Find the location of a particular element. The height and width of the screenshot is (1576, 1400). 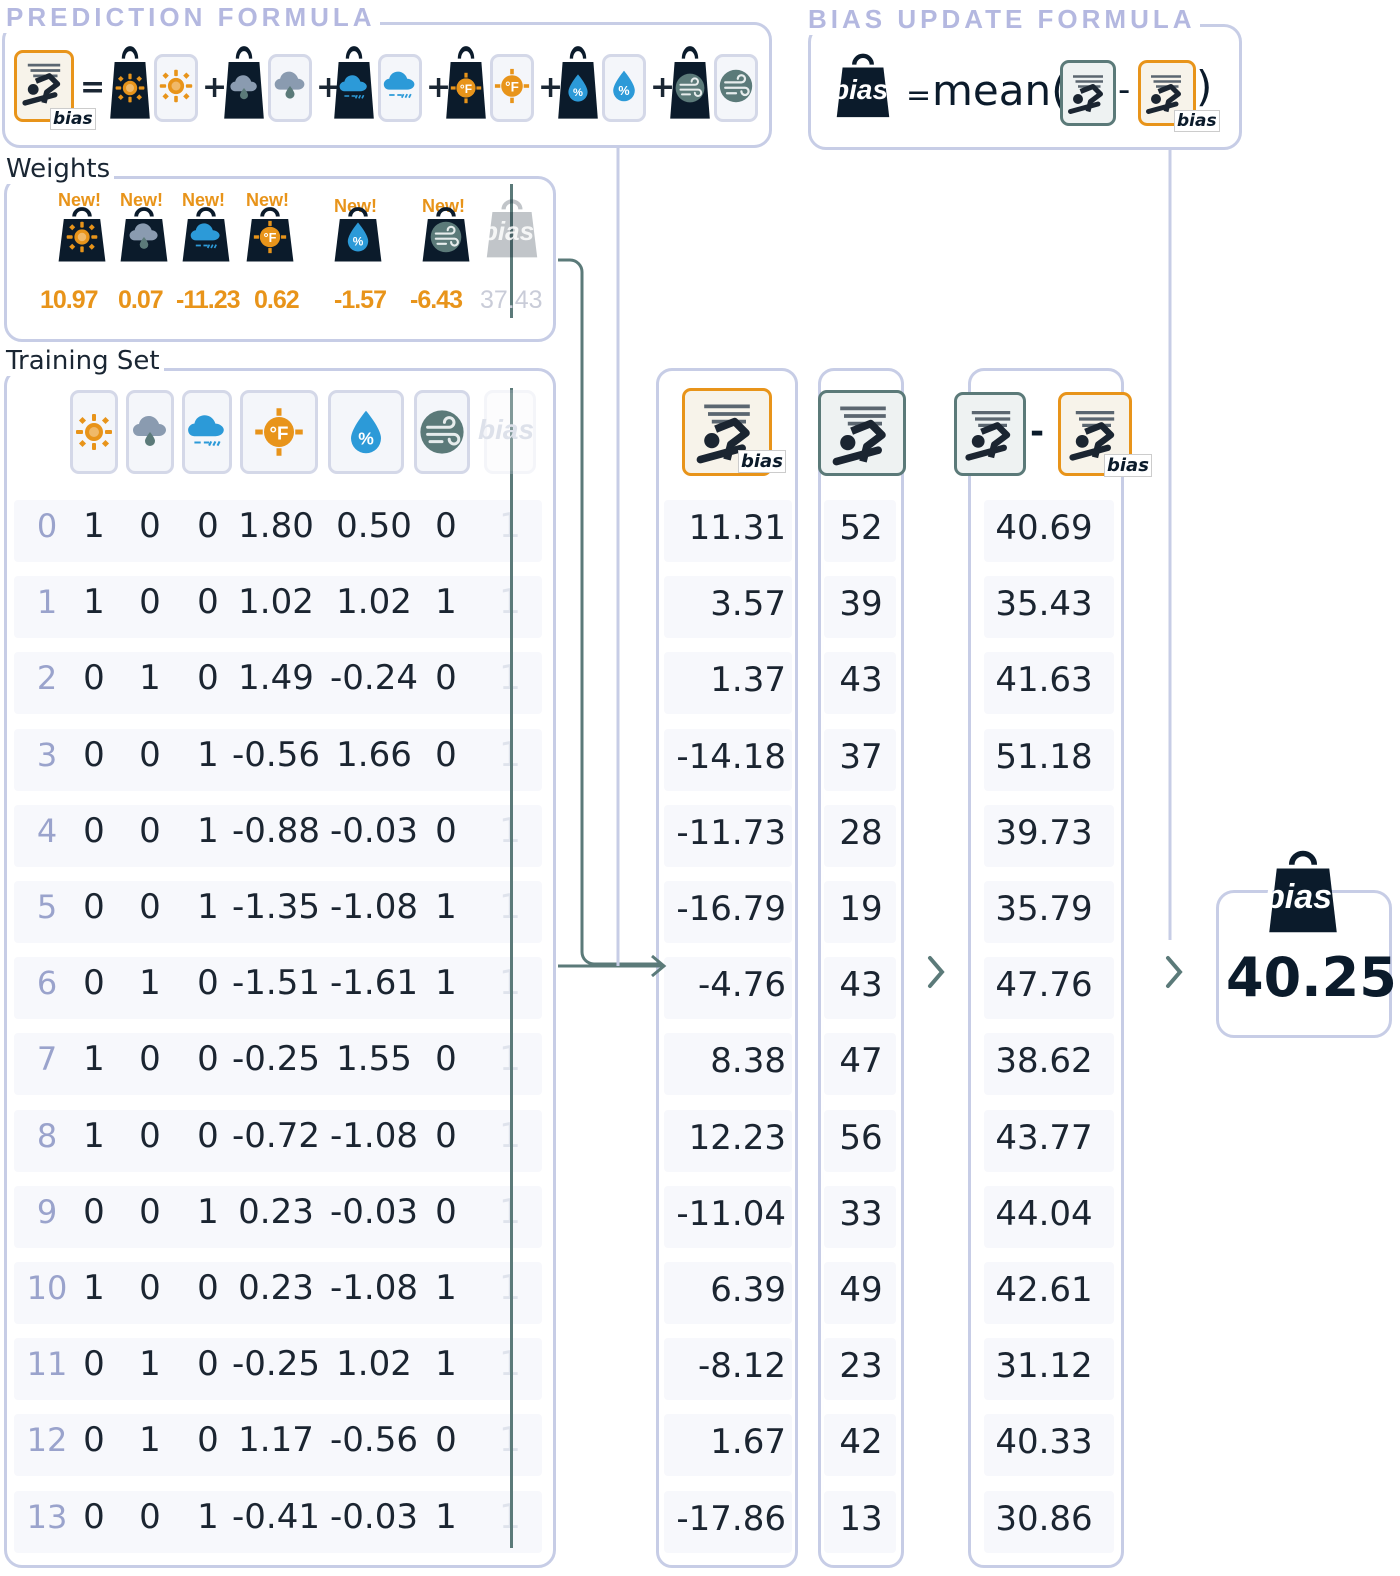

target-value: 28 is located at coordinates (861, 832).